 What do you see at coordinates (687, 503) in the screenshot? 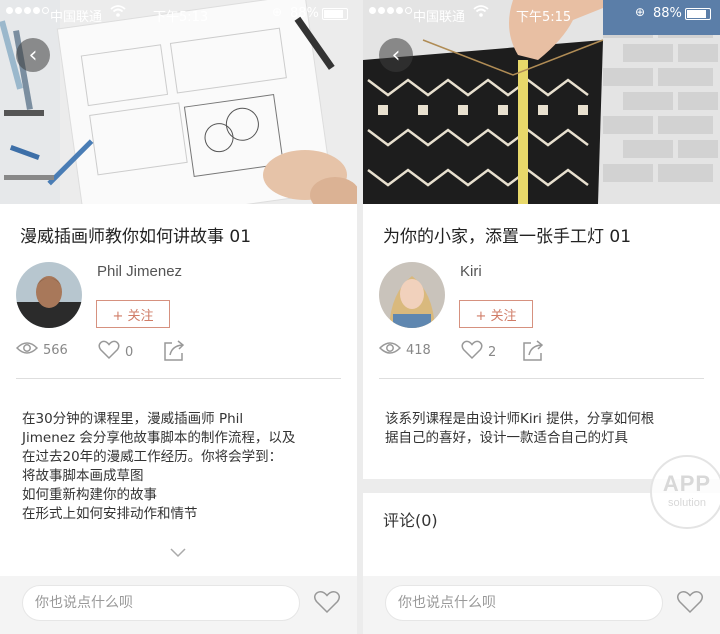
I see `watermark-line2: solution` at bounding box center [687, 503].